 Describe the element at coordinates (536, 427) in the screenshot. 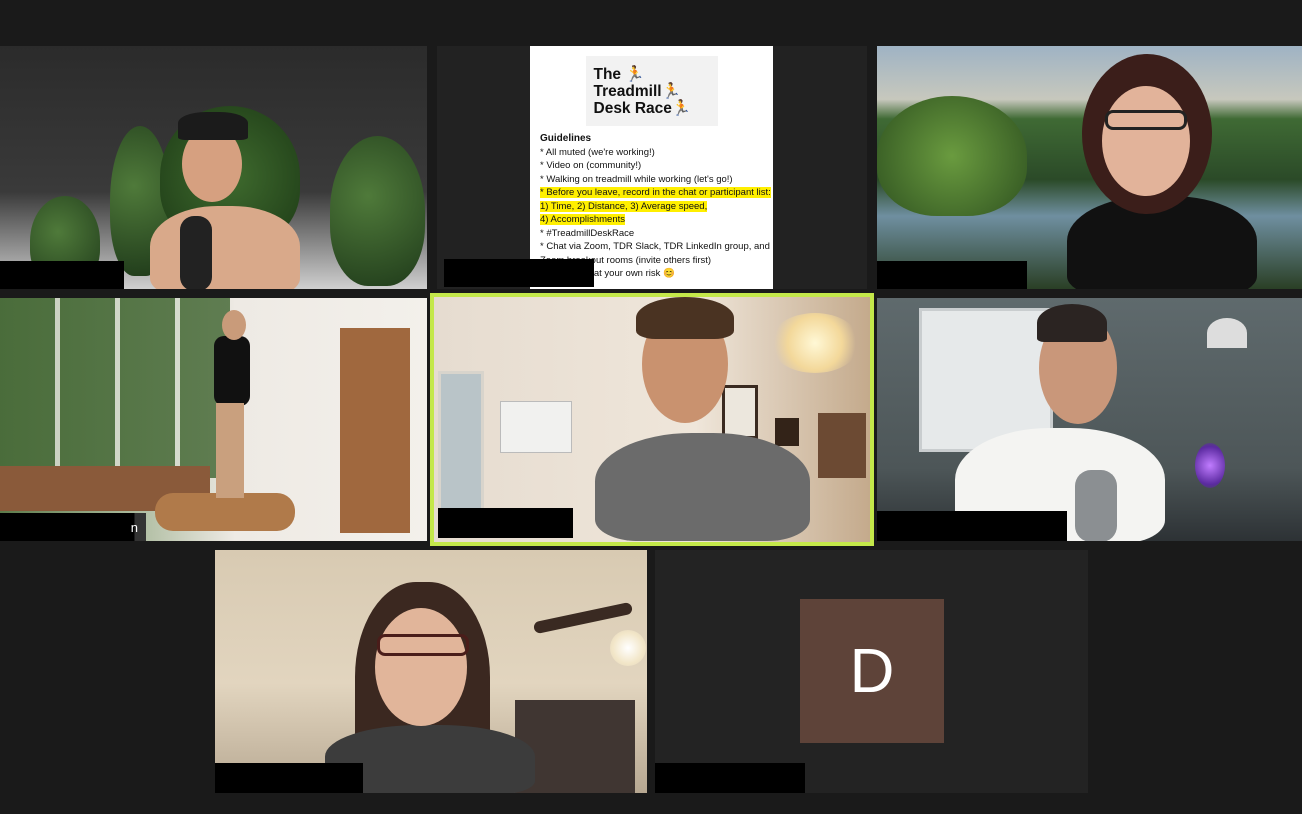

I see `air-conditioner-image` at that location.